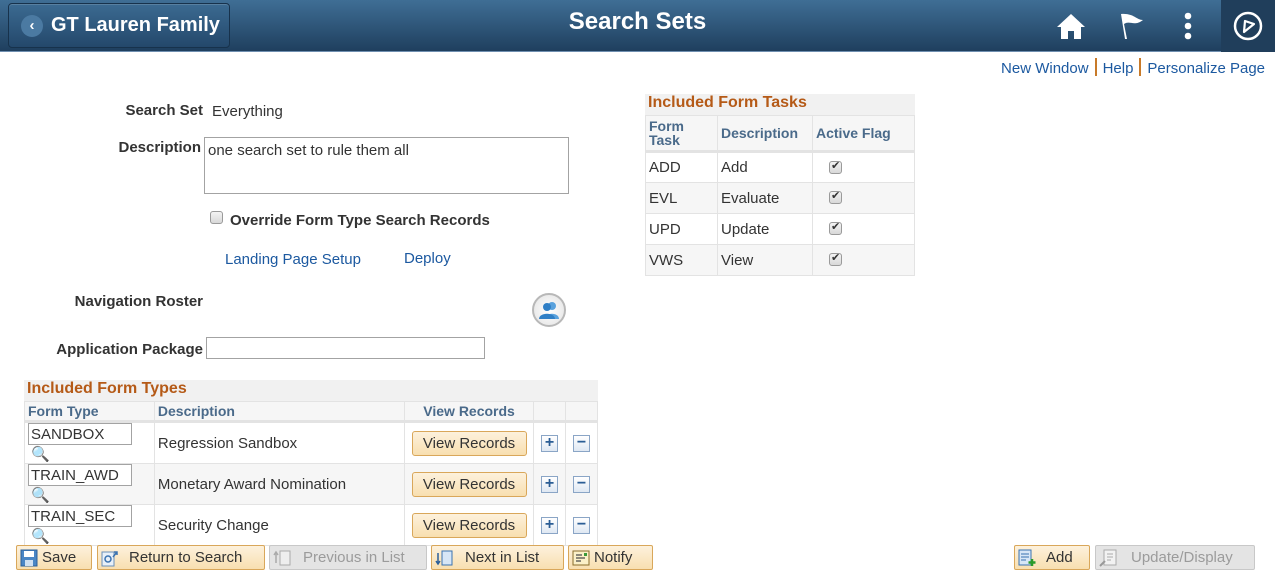 The height and width of the screenshot is (586, 1275). I want to click on previous-in-list-label: Previous in List, so click(354, 557).